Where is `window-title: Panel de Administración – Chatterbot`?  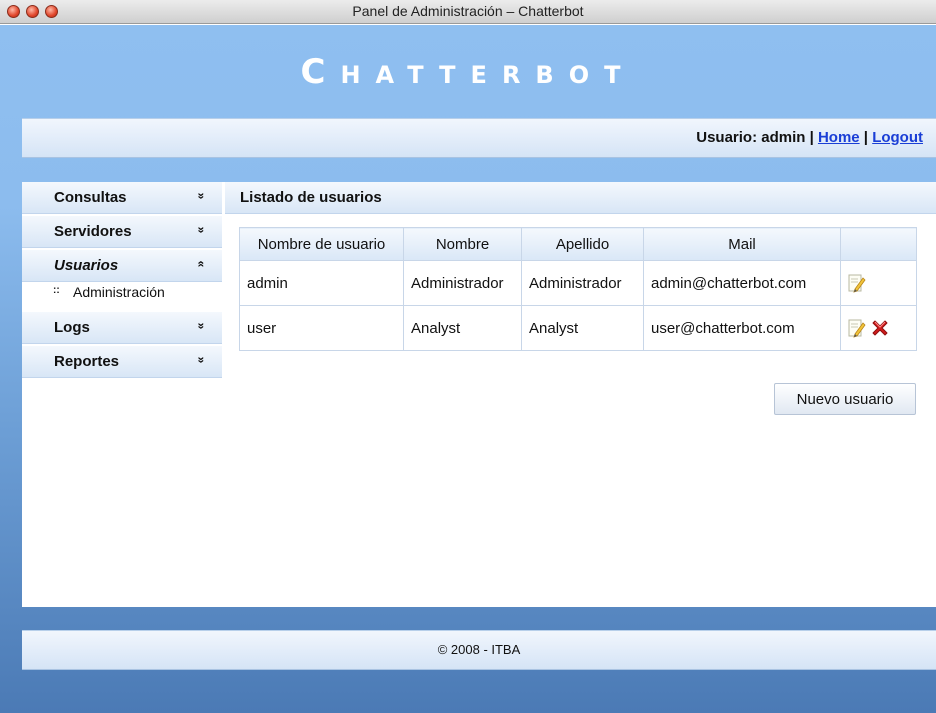
window-title: Panel de Administración – Chatterbot is located at coordinates (468, 11).